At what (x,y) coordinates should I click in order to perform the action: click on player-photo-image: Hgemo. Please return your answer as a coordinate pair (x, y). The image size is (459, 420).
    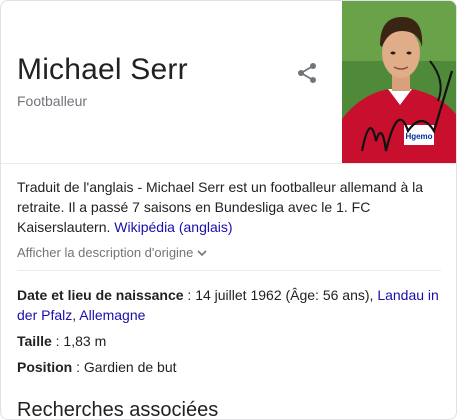
    Looking at the image, I should click on (399, 82).